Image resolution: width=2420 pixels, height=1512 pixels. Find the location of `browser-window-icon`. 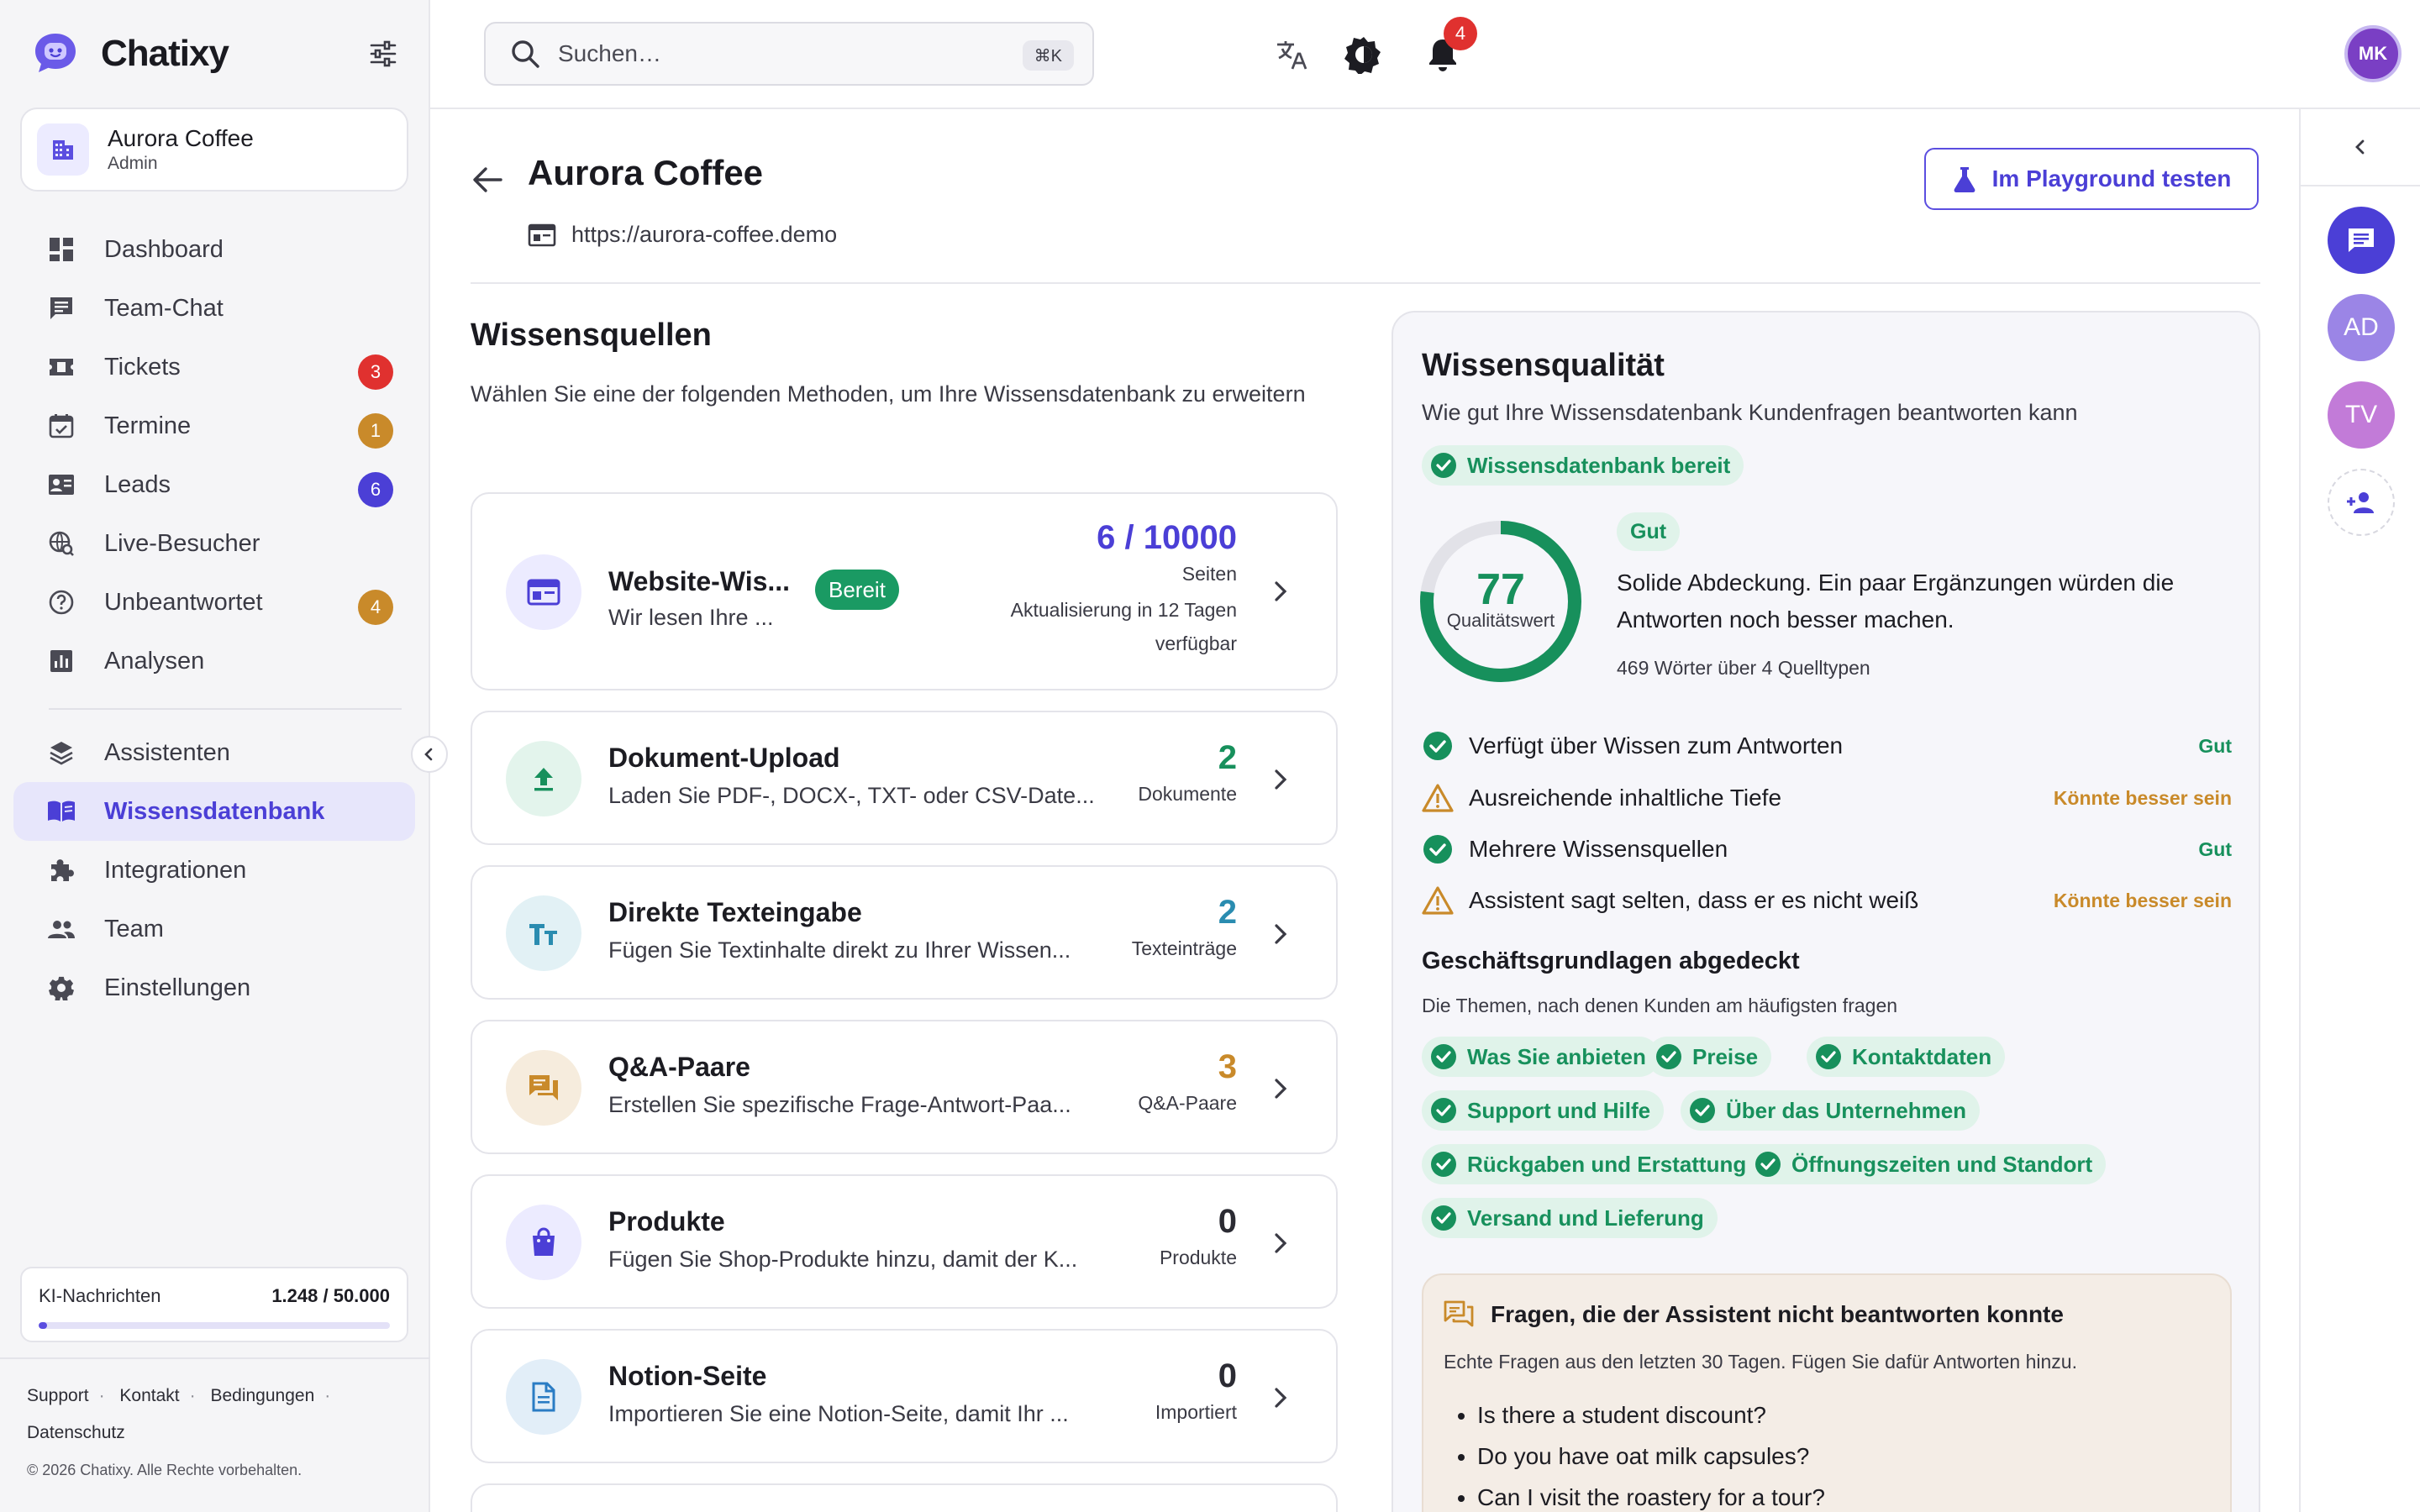

browser-window-icon is located at coordinates (542, 234).